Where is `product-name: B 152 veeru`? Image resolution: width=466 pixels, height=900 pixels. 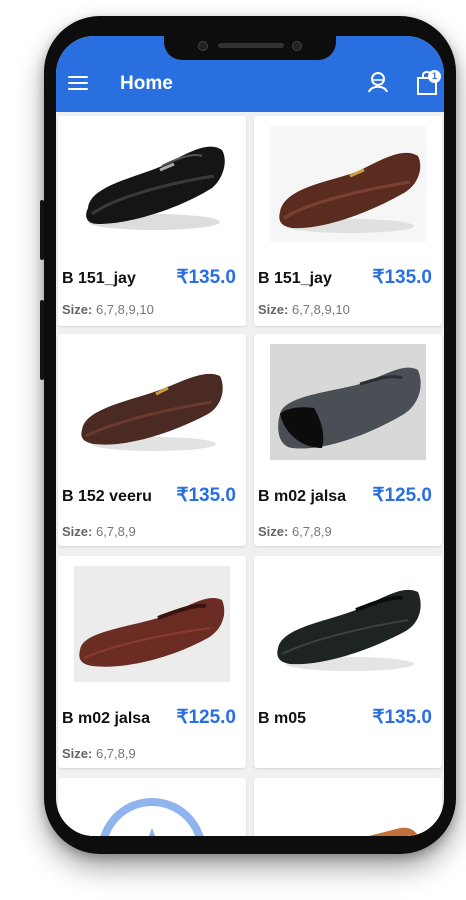 product-name: B 152 veeru is located at coordinates (107, 496).